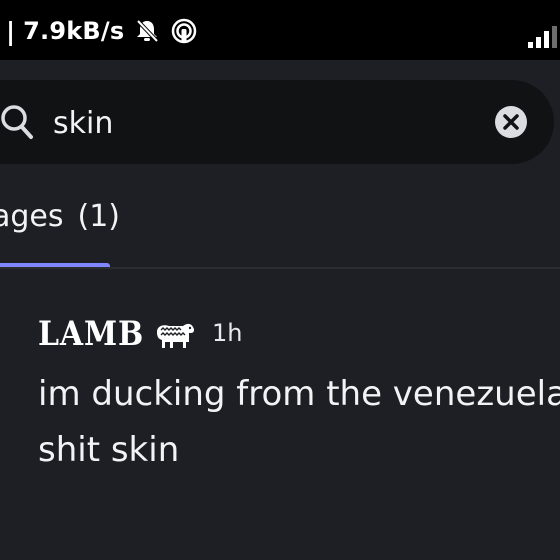 This screenshot has width=560, height=560. I want to click on clear-search-button, so click(511, 122).